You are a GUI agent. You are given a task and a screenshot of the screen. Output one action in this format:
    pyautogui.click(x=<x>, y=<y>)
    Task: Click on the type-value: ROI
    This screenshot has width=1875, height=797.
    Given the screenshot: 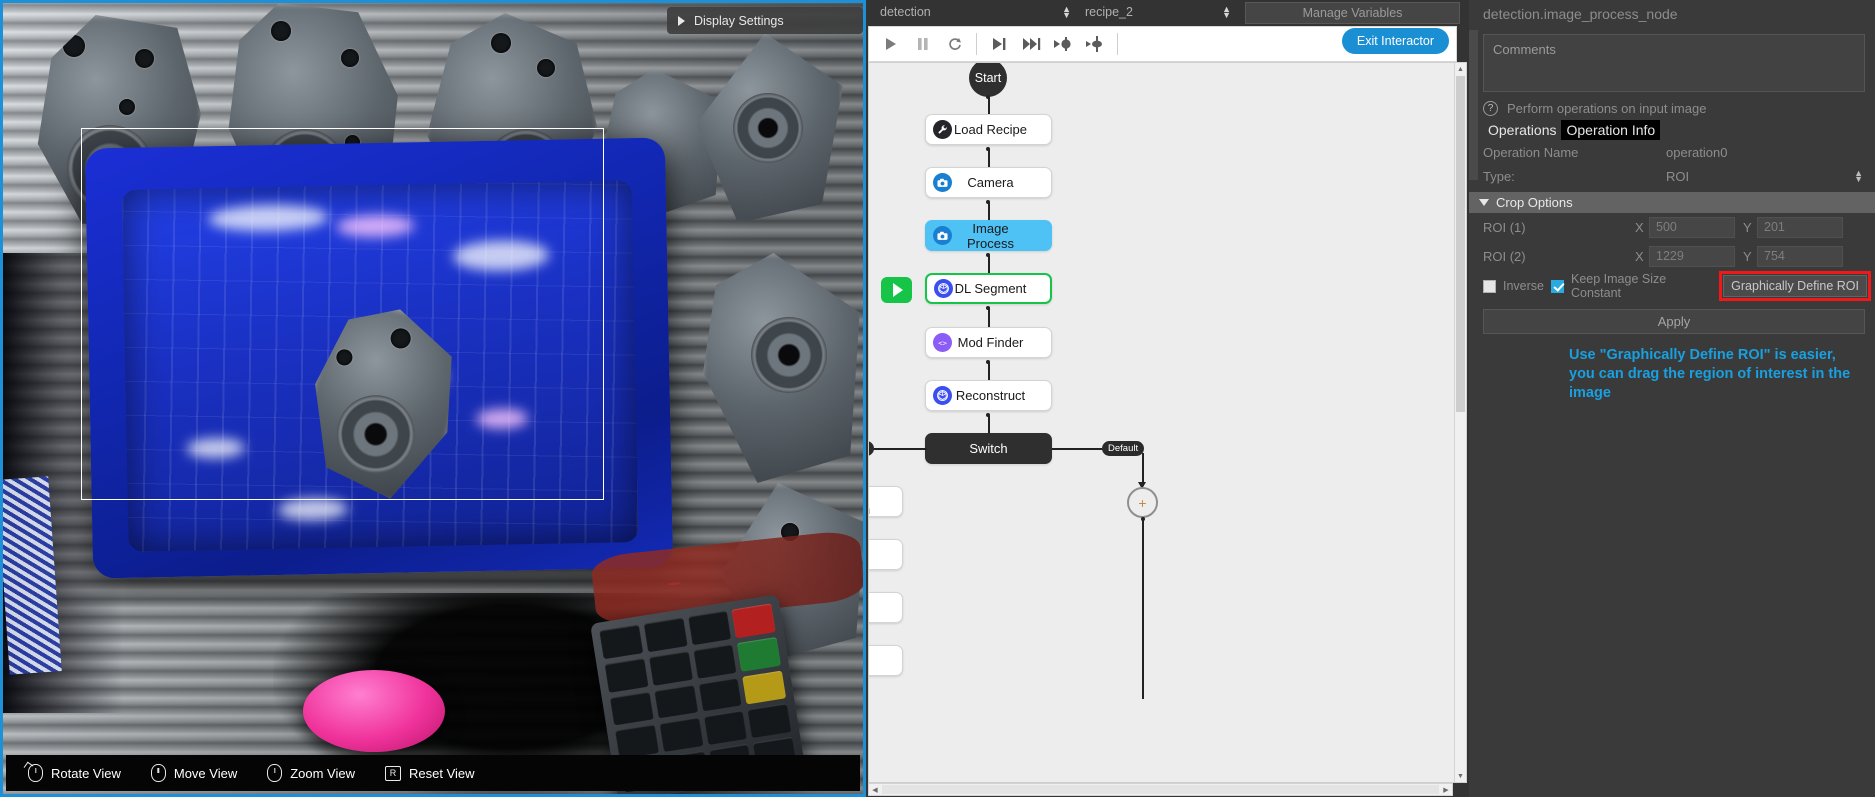 What is the action you would take?
    pyautogui.click(x=1678, y=176)
    